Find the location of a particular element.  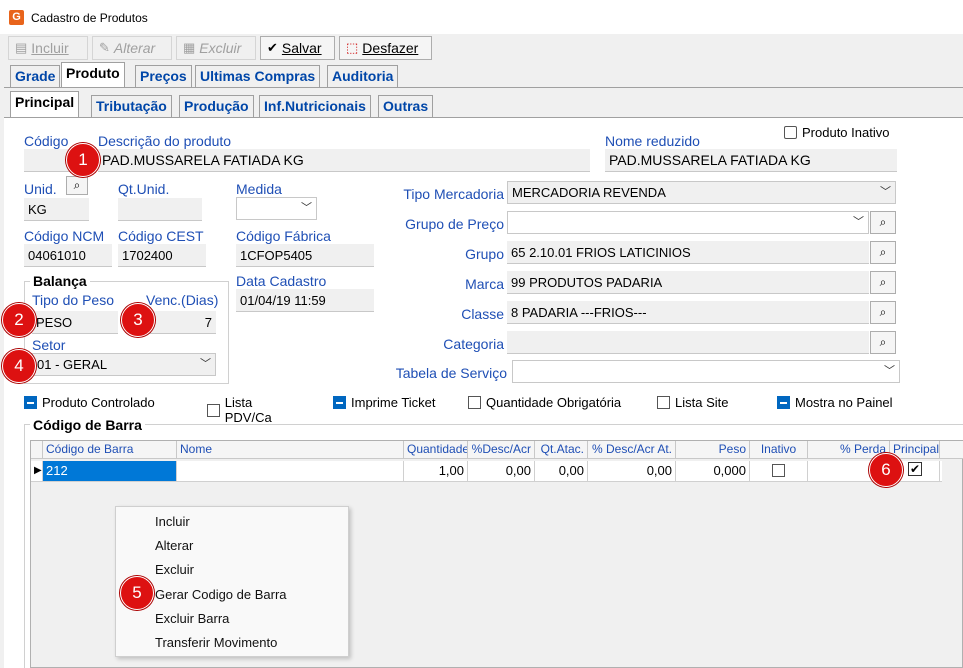

desfazer-label: Desfazer is located at coordinates (390, 48).